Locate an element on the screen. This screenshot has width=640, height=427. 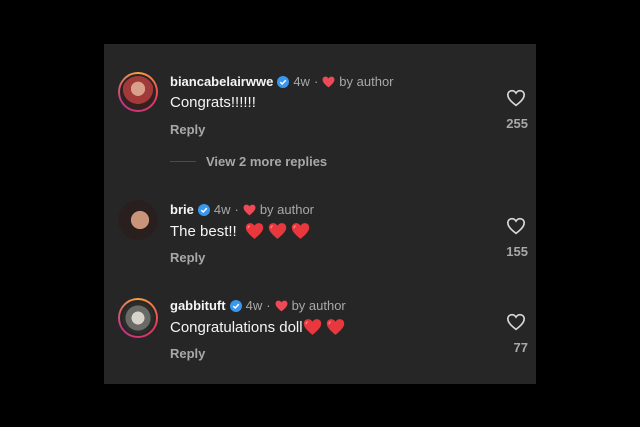
like-count: 77 is located at coordinates (520, 347).